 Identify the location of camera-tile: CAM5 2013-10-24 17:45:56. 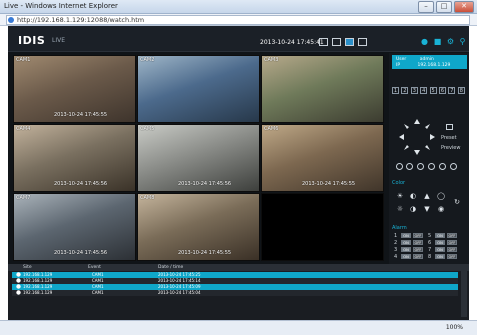
(198, 158).